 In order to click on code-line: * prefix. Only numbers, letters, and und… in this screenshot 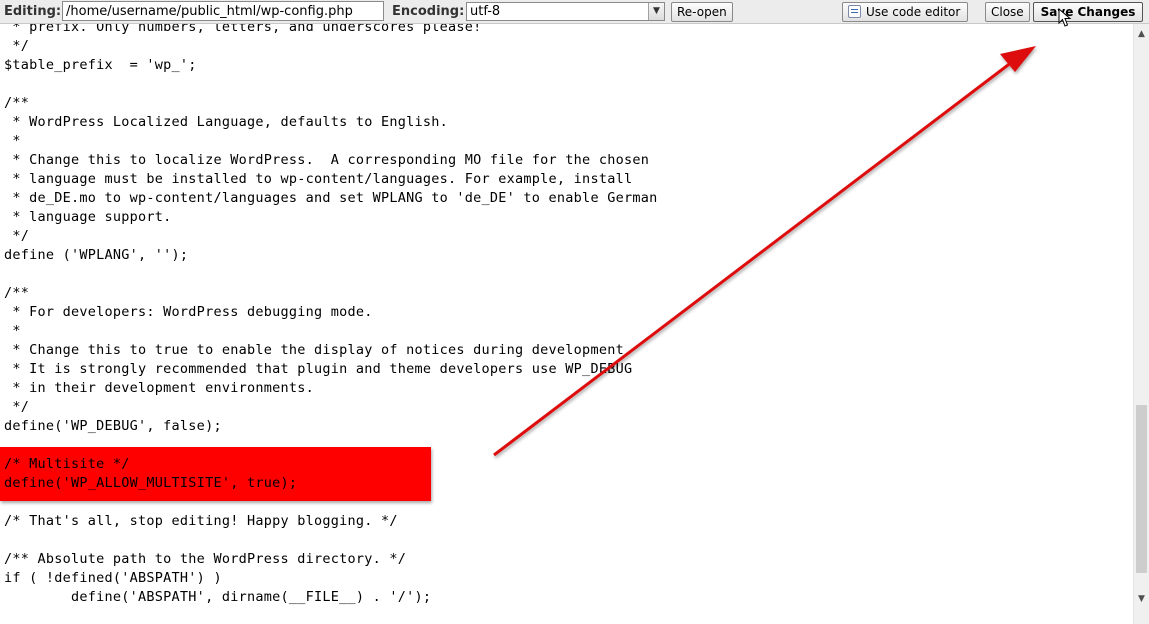, I will do `click(243, 29)`.